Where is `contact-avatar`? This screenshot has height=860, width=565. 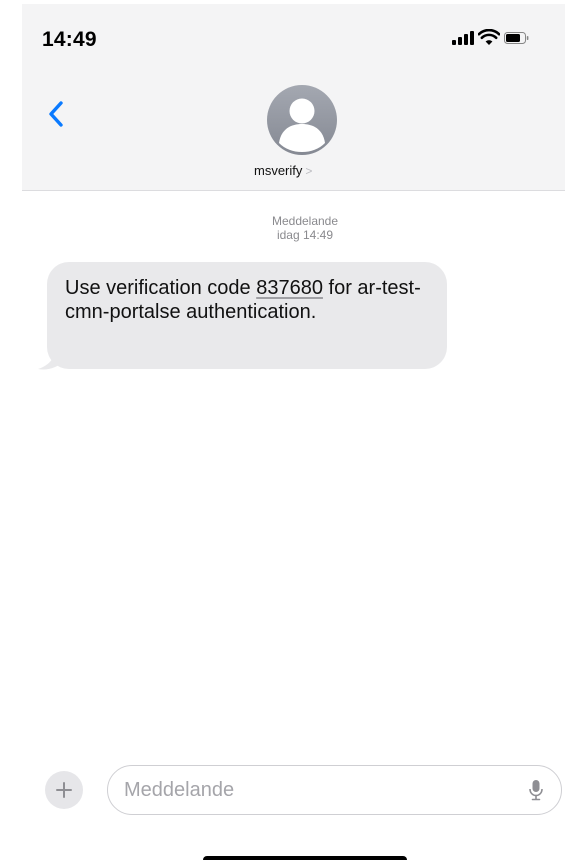 contact-avatar is located at coordinates (302, 120).